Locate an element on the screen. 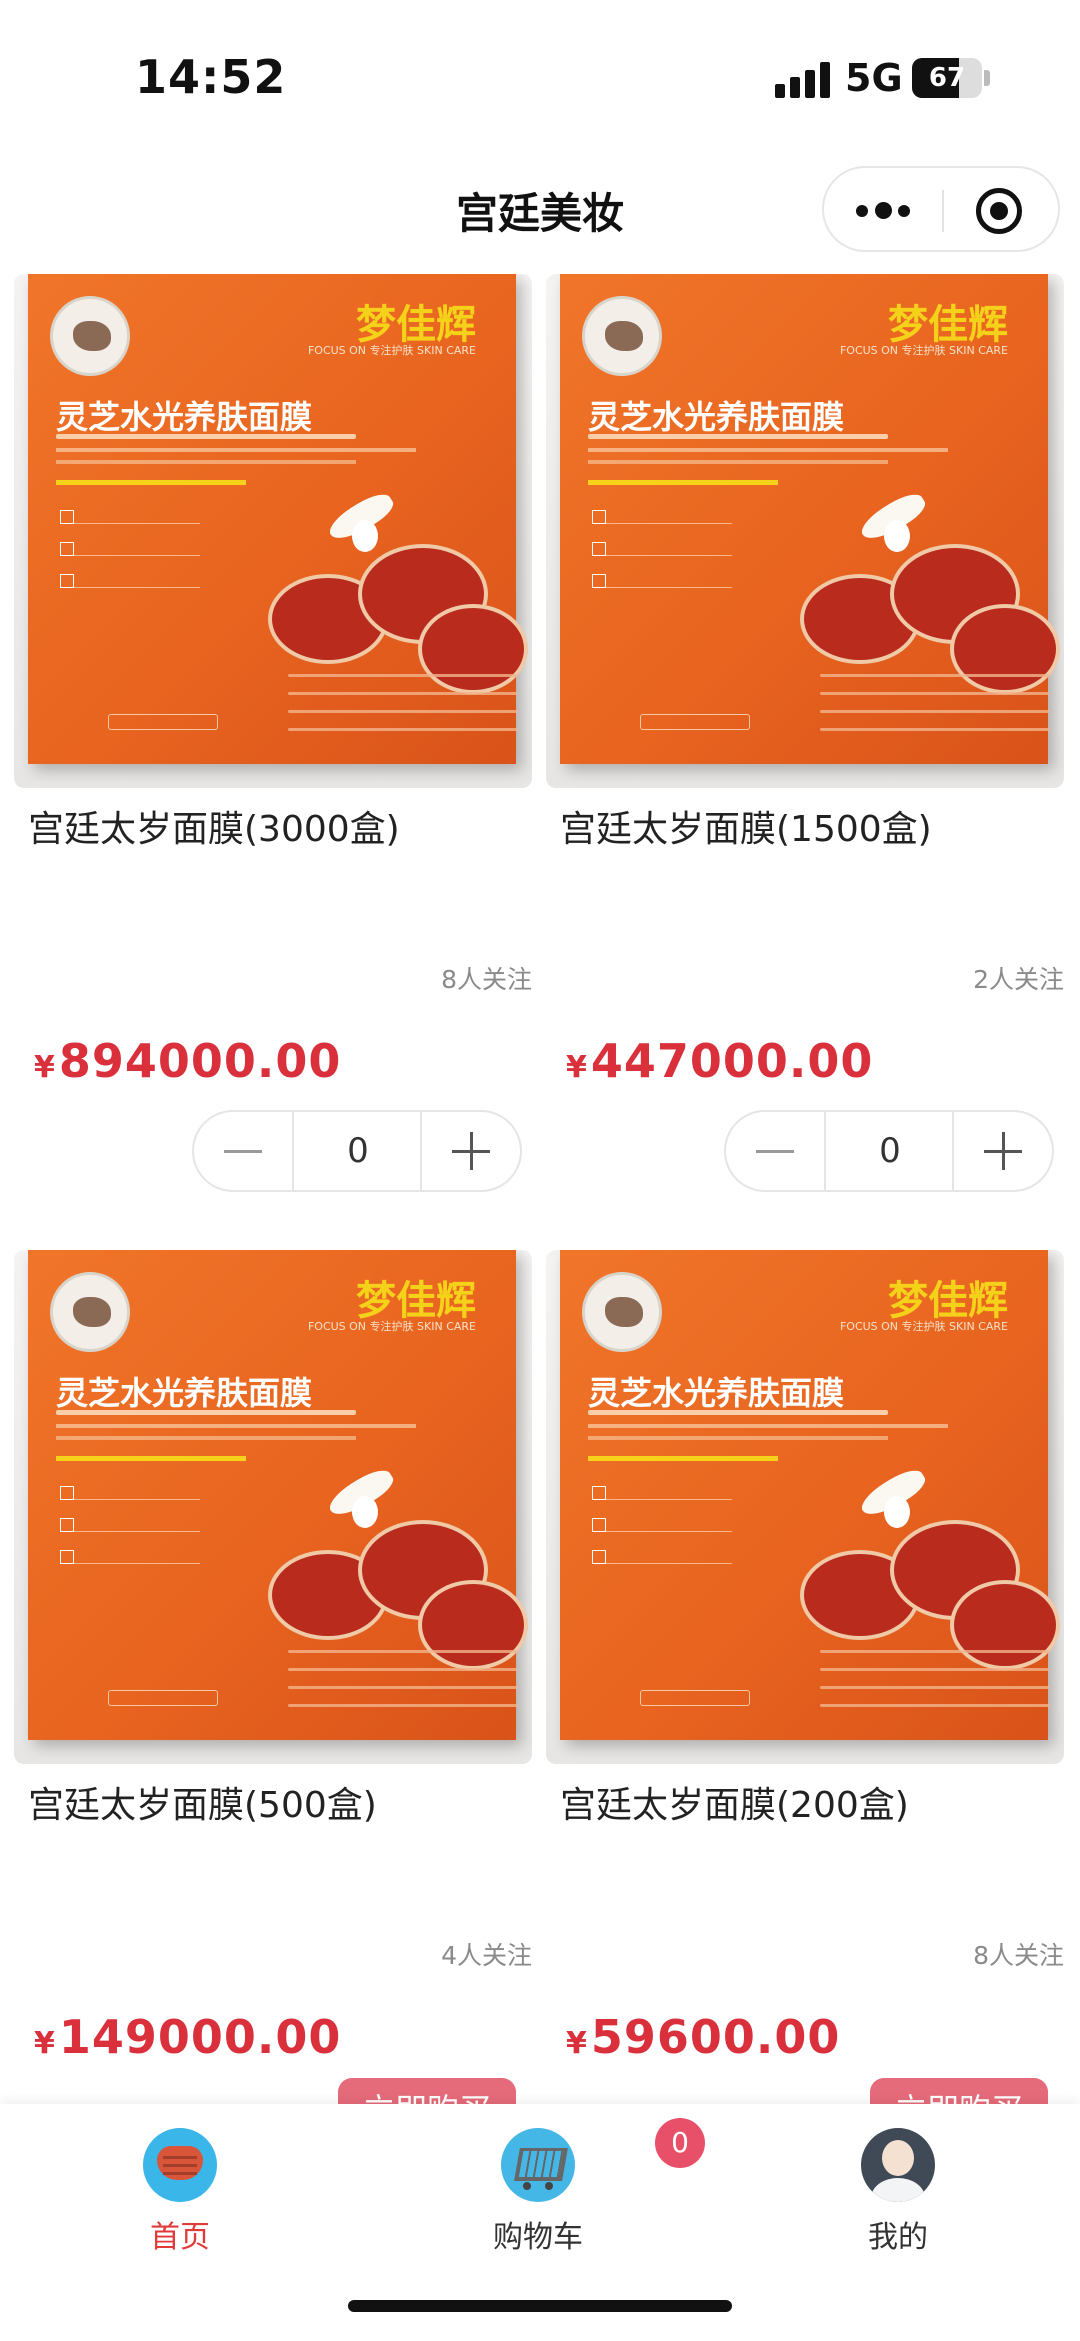  shopping-cart-icon is located at coordinates (538, 2165).